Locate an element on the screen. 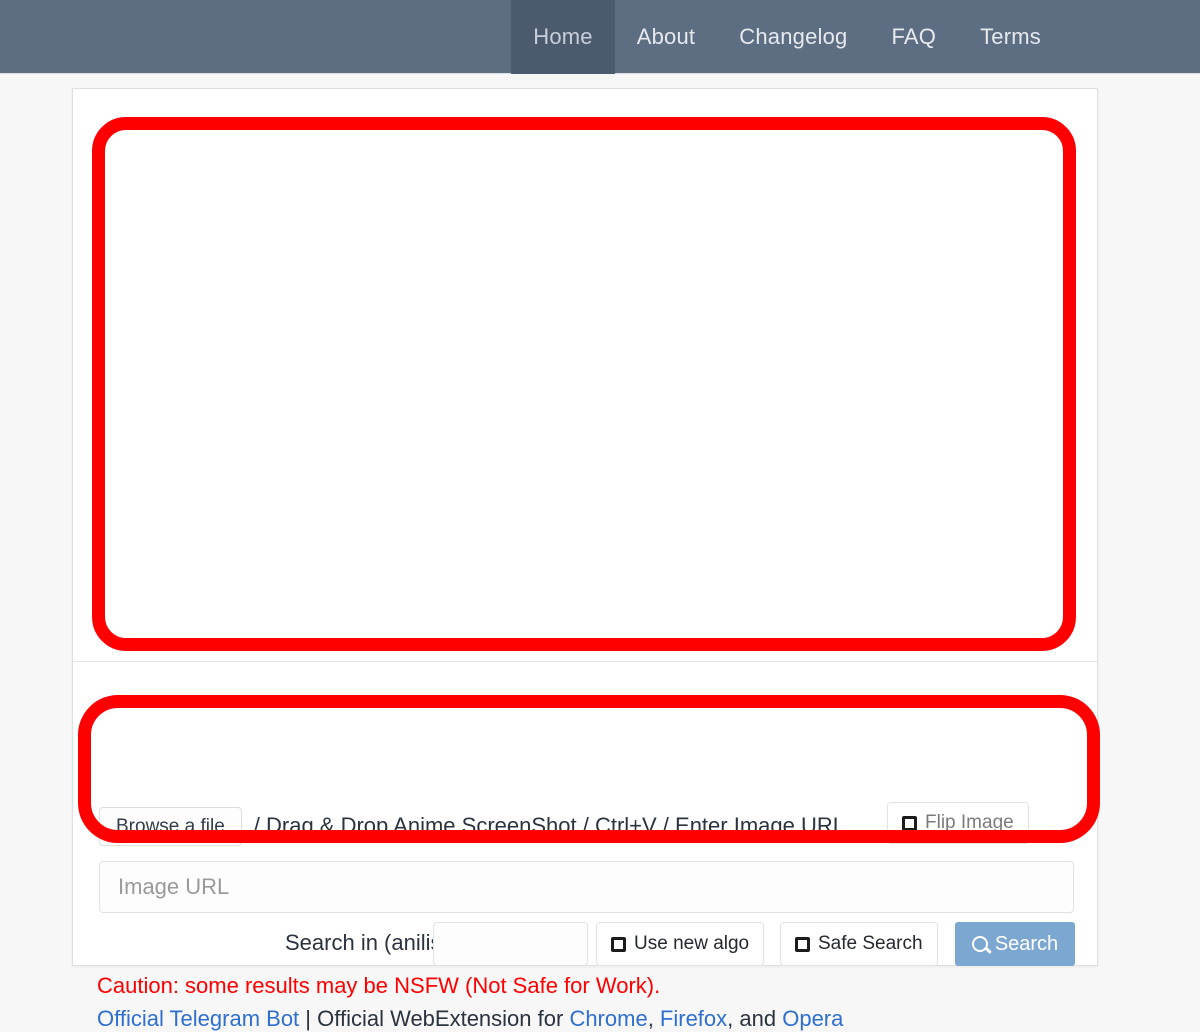 The width and height of the screenshot is (1200, 1032). opera-link: Opera is located at coordinates (812, 1018).